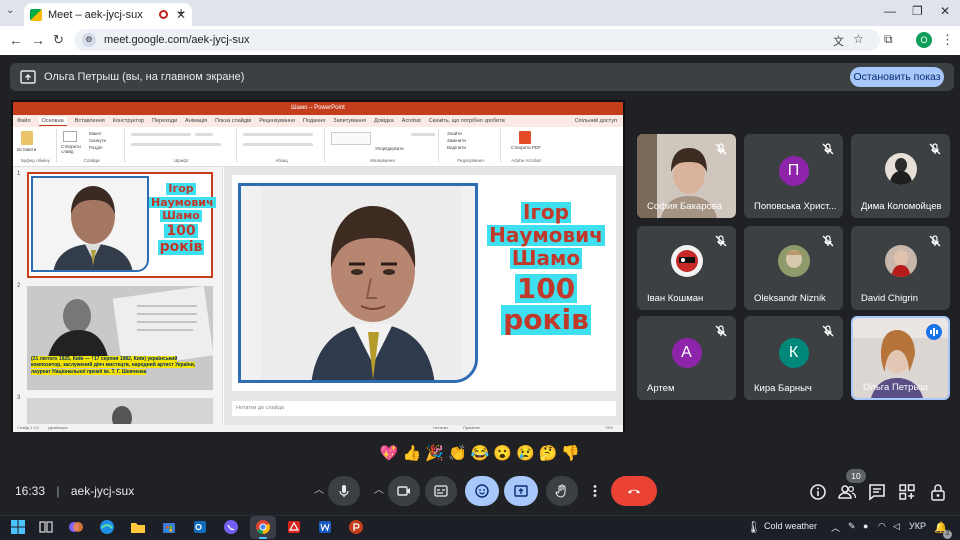  I want to click on powerpoint-icon, so click(356, 527).